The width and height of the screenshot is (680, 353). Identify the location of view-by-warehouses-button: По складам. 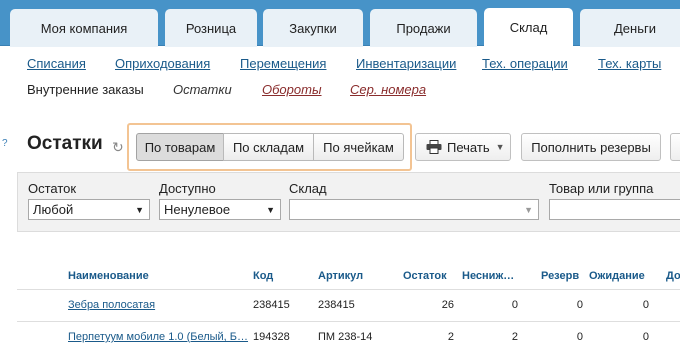
(268, 147).